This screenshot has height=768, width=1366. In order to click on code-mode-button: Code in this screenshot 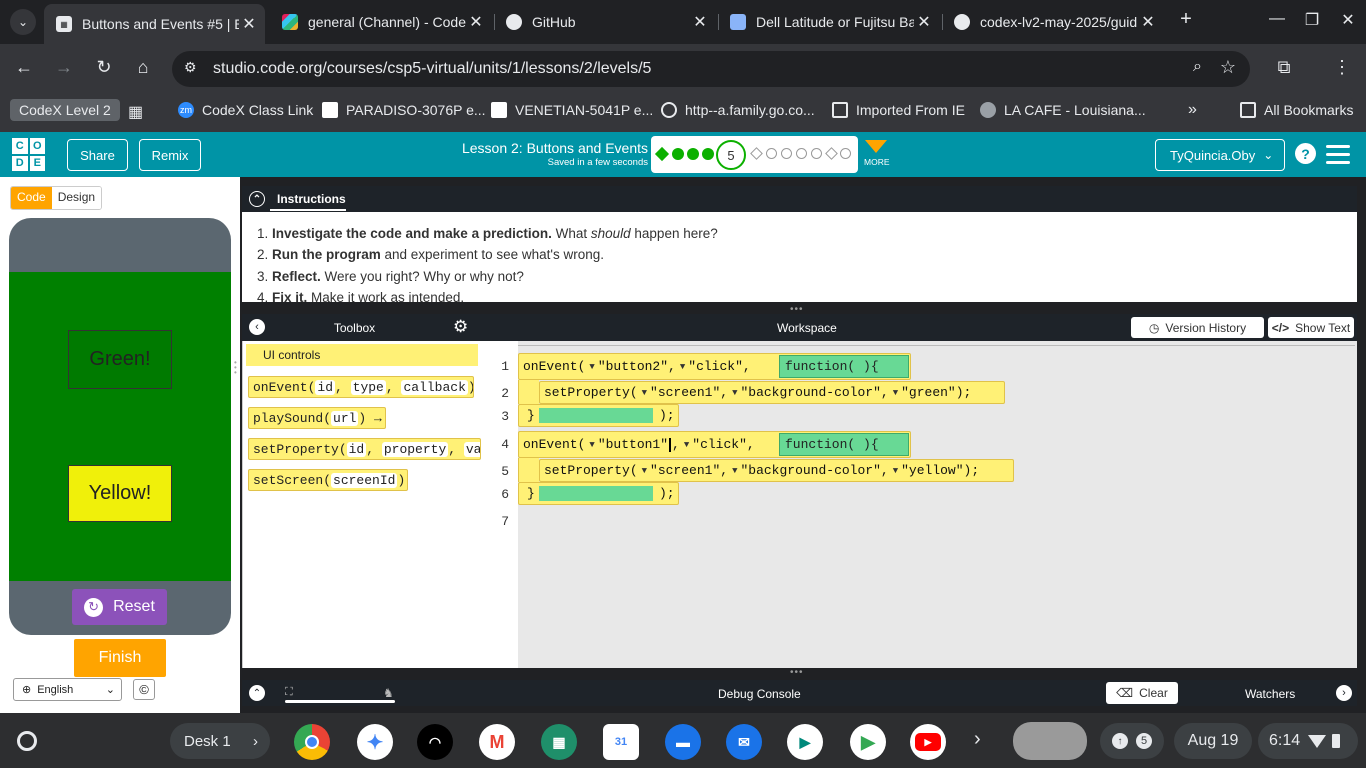, I will do `click(31, 198)`.